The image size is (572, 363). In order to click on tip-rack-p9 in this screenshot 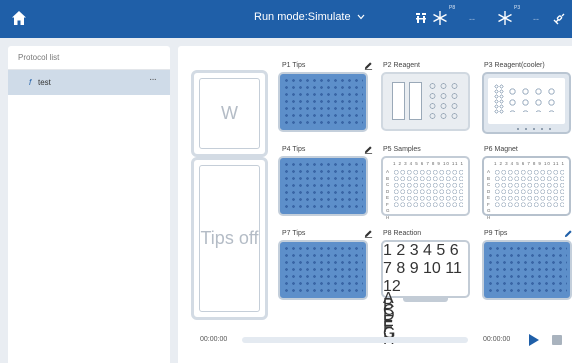, I will do `click(527, 270)`.